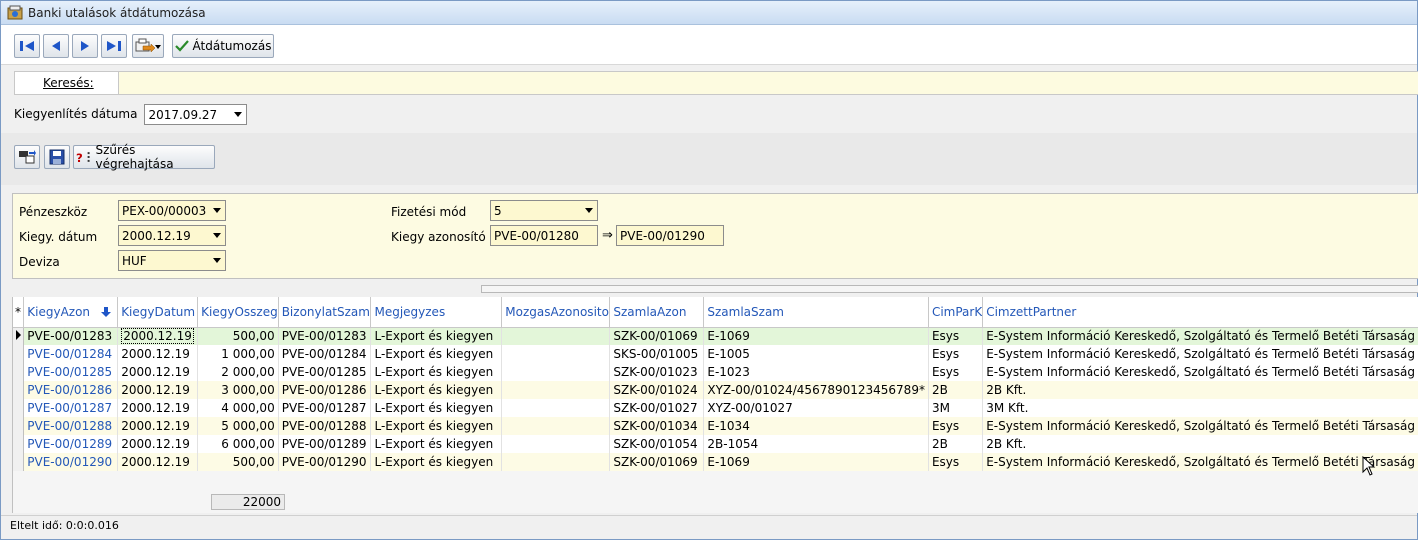  I want to click on kiegy-datum-combo: 2000.12.19, so click(172, 235).